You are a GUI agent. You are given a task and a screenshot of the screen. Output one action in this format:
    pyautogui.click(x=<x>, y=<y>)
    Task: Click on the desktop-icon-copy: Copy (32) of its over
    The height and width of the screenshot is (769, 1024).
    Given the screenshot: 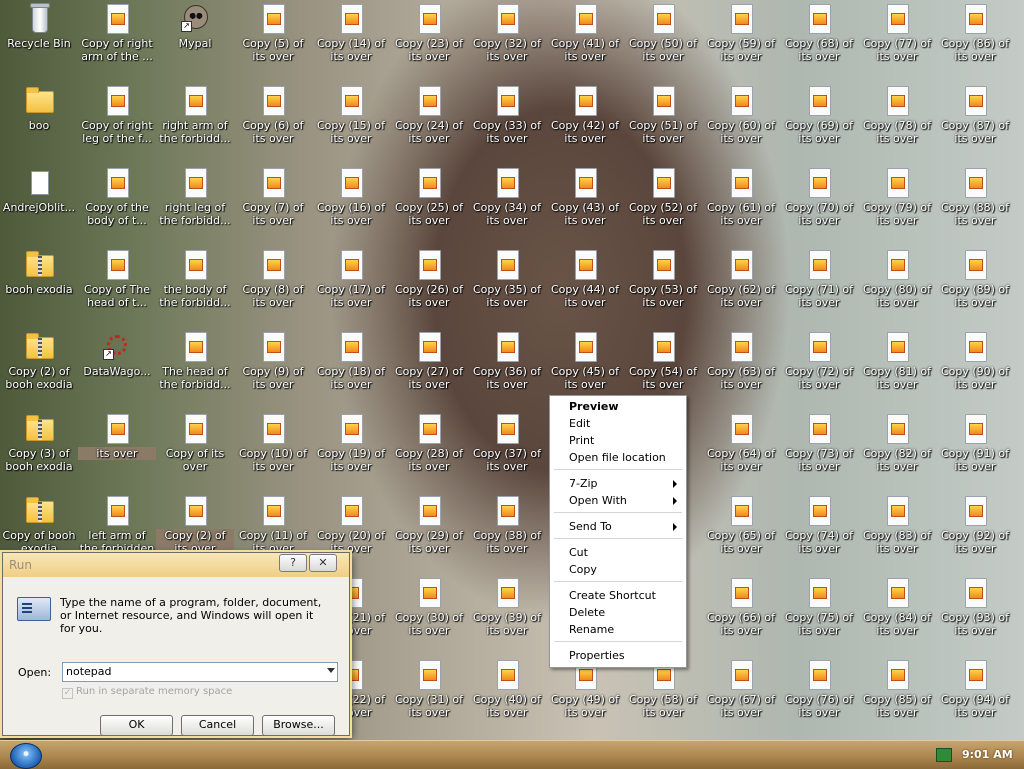 What is the action you would take?
    pyautogui.click(x=507, y=42)
    